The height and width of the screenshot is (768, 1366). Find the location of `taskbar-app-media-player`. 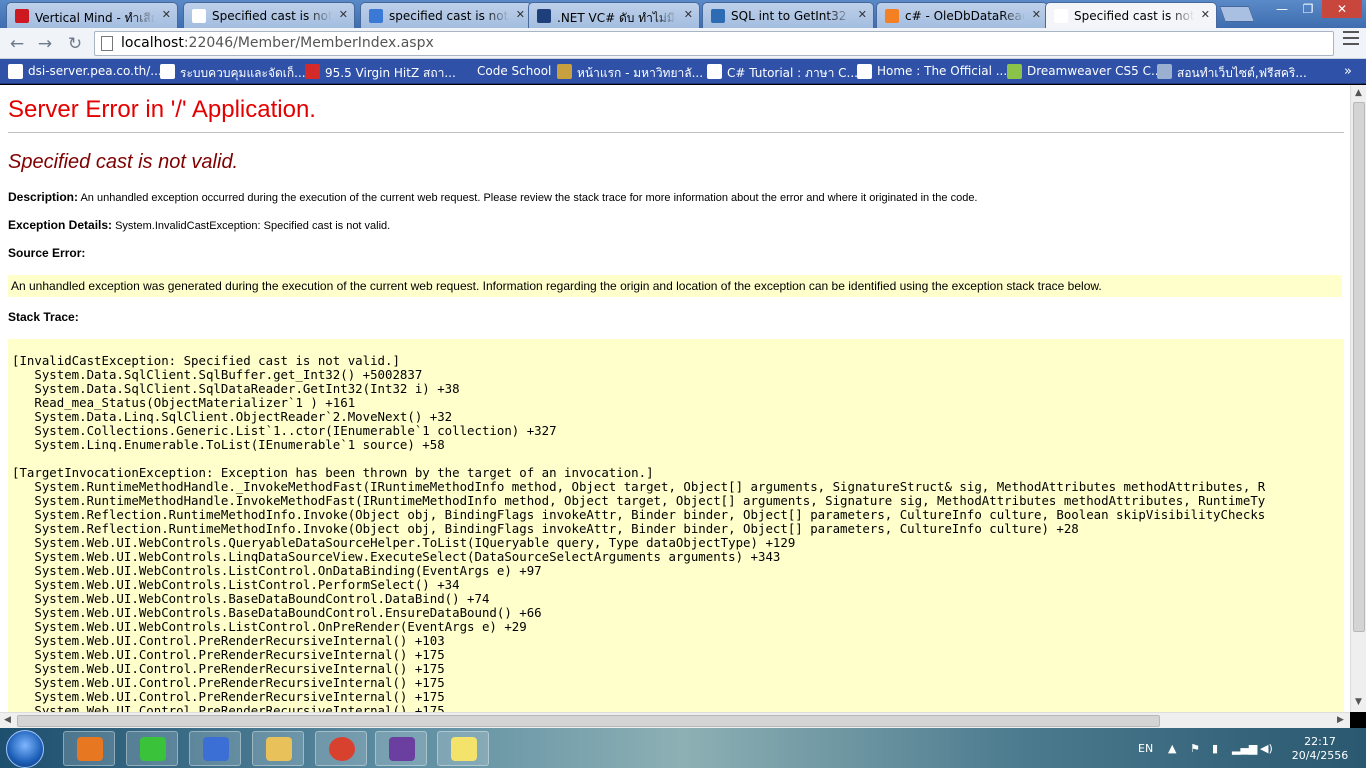

taskbar-app-media-player is located at coordinates (89, 748).